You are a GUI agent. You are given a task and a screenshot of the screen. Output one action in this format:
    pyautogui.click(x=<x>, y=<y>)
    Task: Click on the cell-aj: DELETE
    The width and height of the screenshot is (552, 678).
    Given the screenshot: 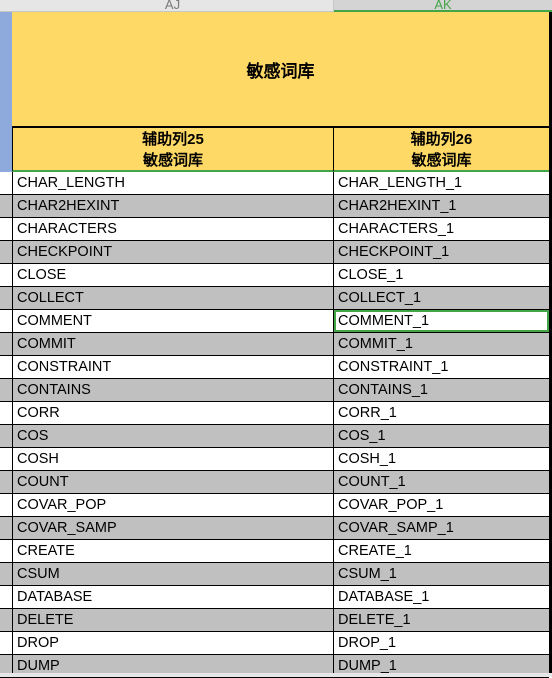 What is the action you would take?
    pyautogui.click(x=173, y=620)
    